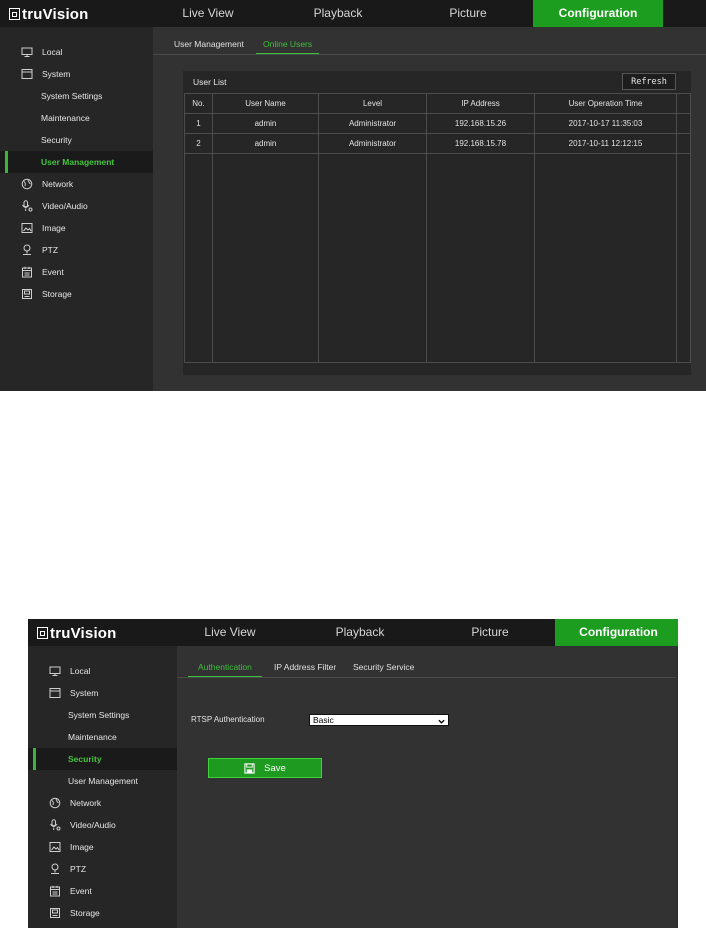 The height and width of the screenshot is (928, 706). Describe the element at coordinates (323, 719) in the screenshot. I see `rtsp-authentication-value: Basic` at that location.